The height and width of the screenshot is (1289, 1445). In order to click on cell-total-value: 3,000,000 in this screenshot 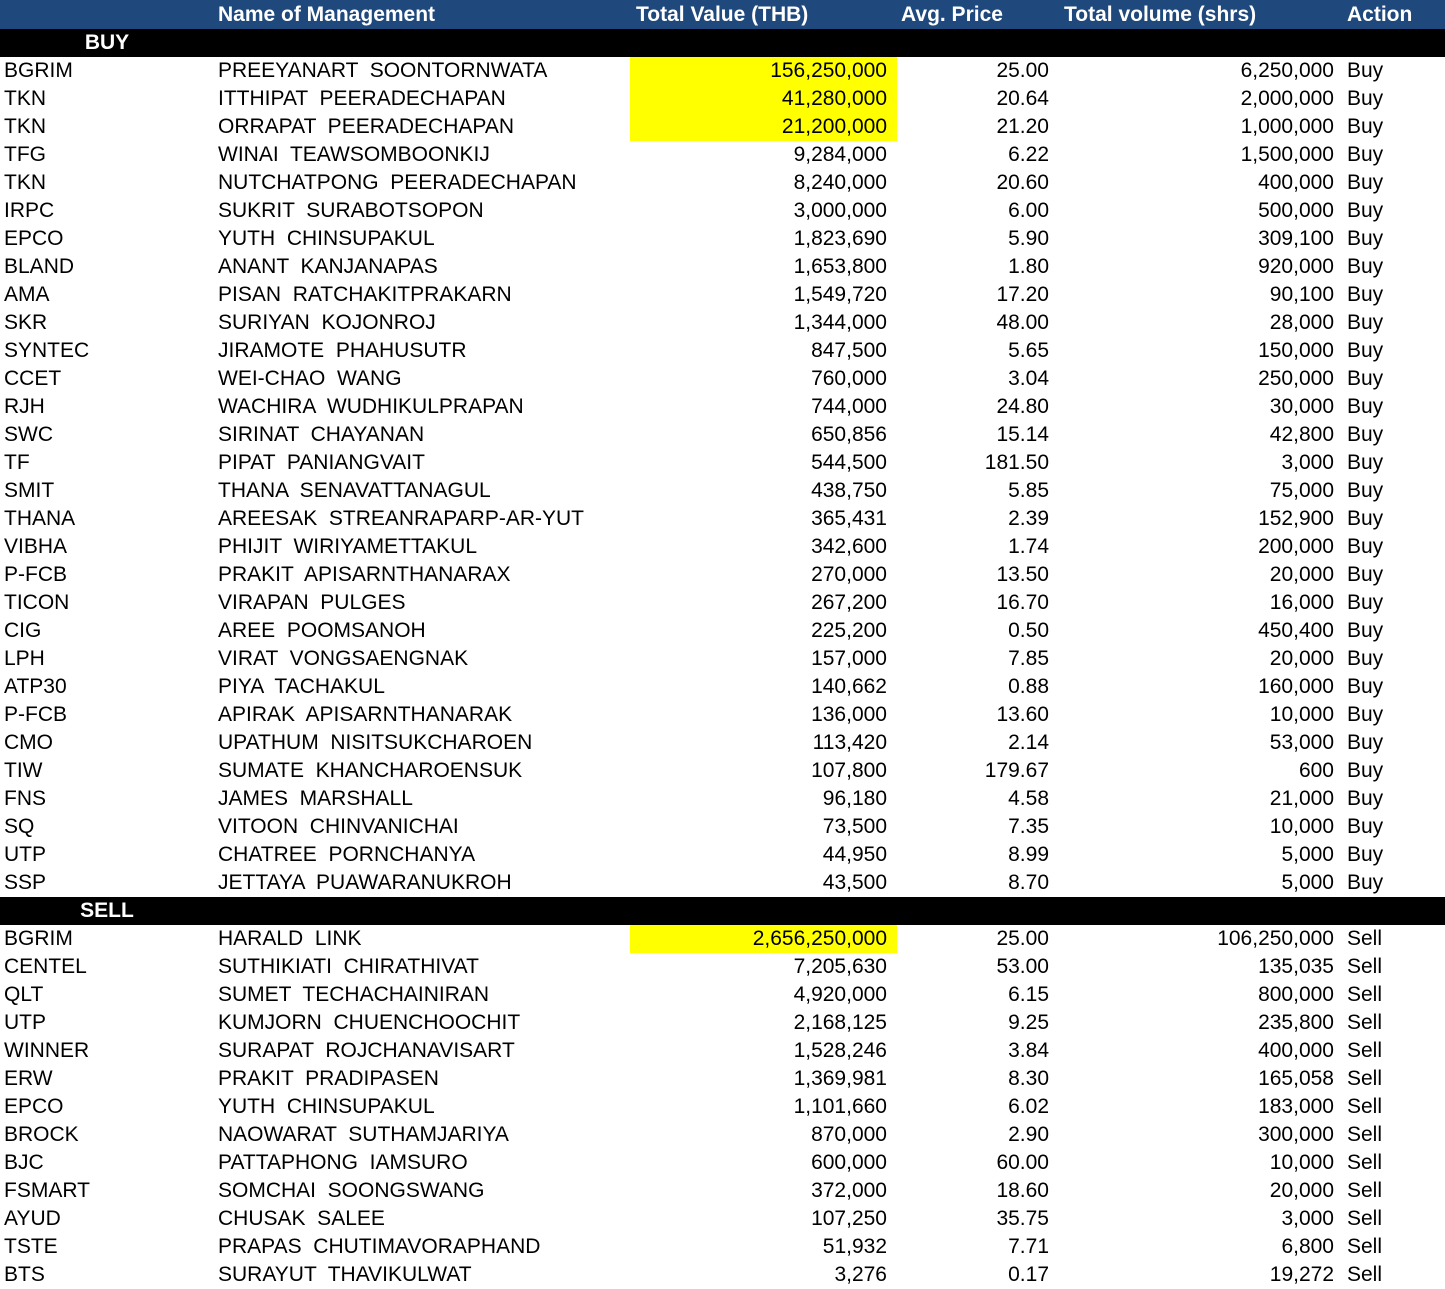, I will do `click(840, 210)`.